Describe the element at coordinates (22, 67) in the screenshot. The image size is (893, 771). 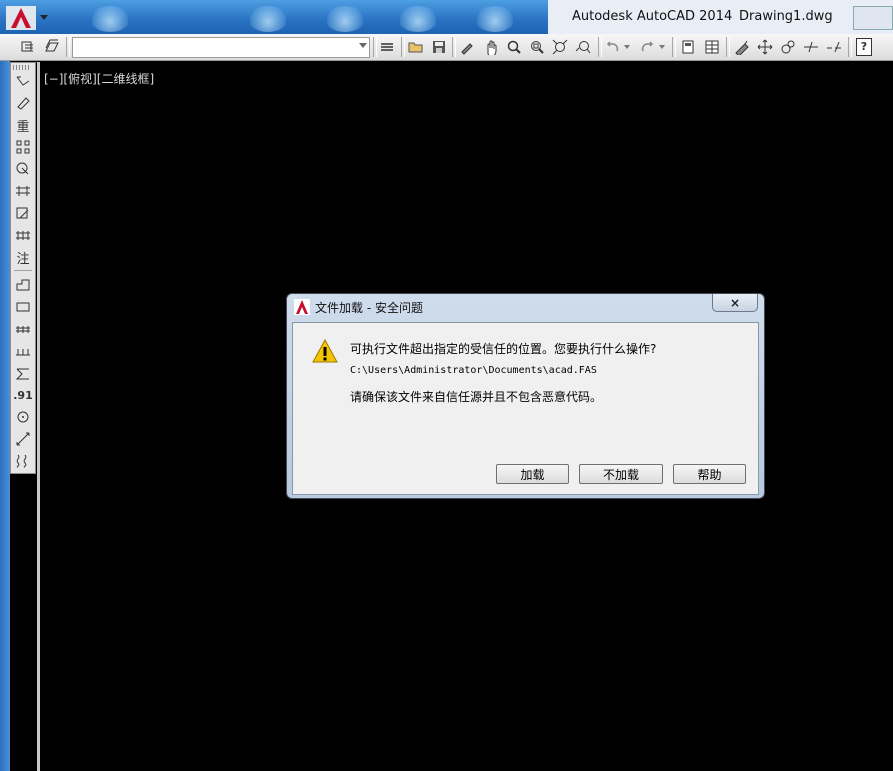
I see `toolbar-grip` at that location.